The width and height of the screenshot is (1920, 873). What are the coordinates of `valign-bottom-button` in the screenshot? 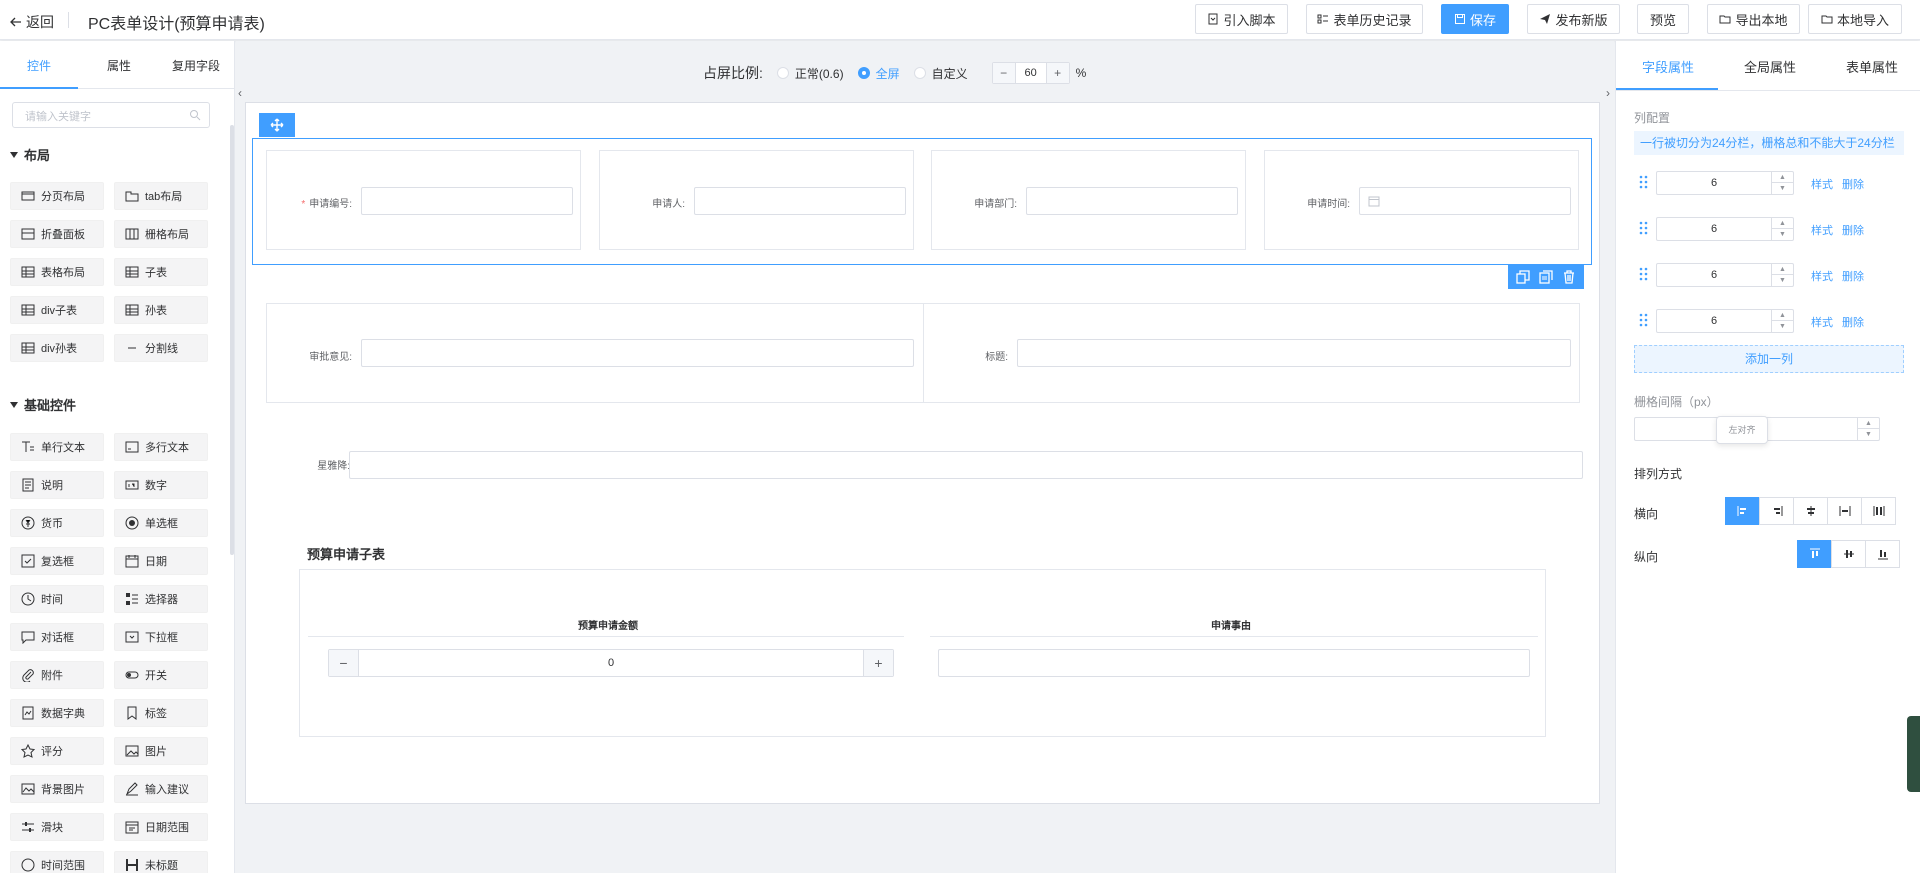 It's located at (1882, 554).